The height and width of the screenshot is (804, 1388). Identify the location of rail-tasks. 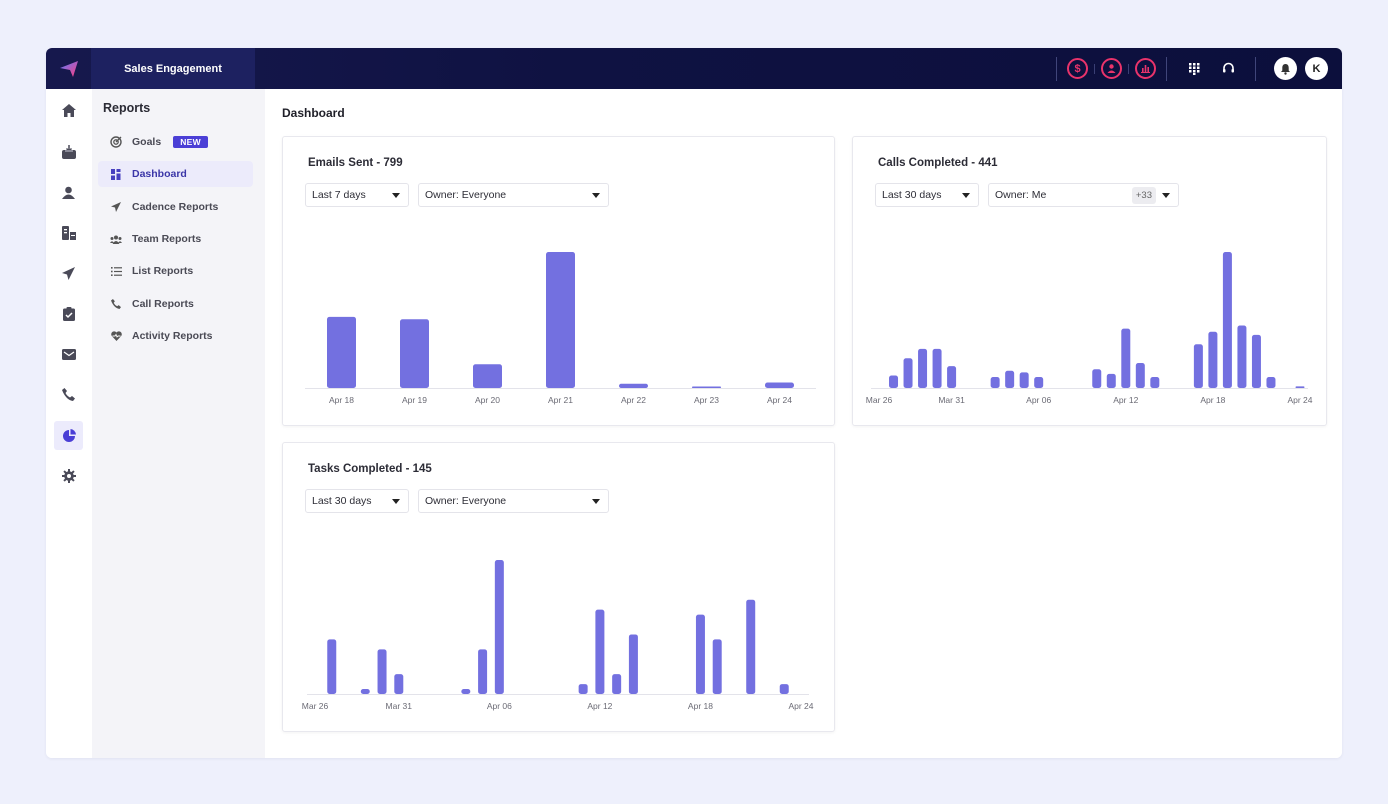
(68, 313).